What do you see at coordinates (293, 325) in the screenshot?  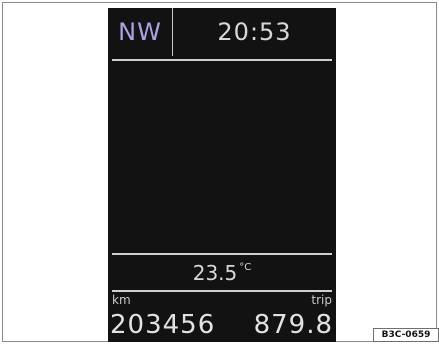 I see `trip-value: 879.8` at bounding box center [293, 325].